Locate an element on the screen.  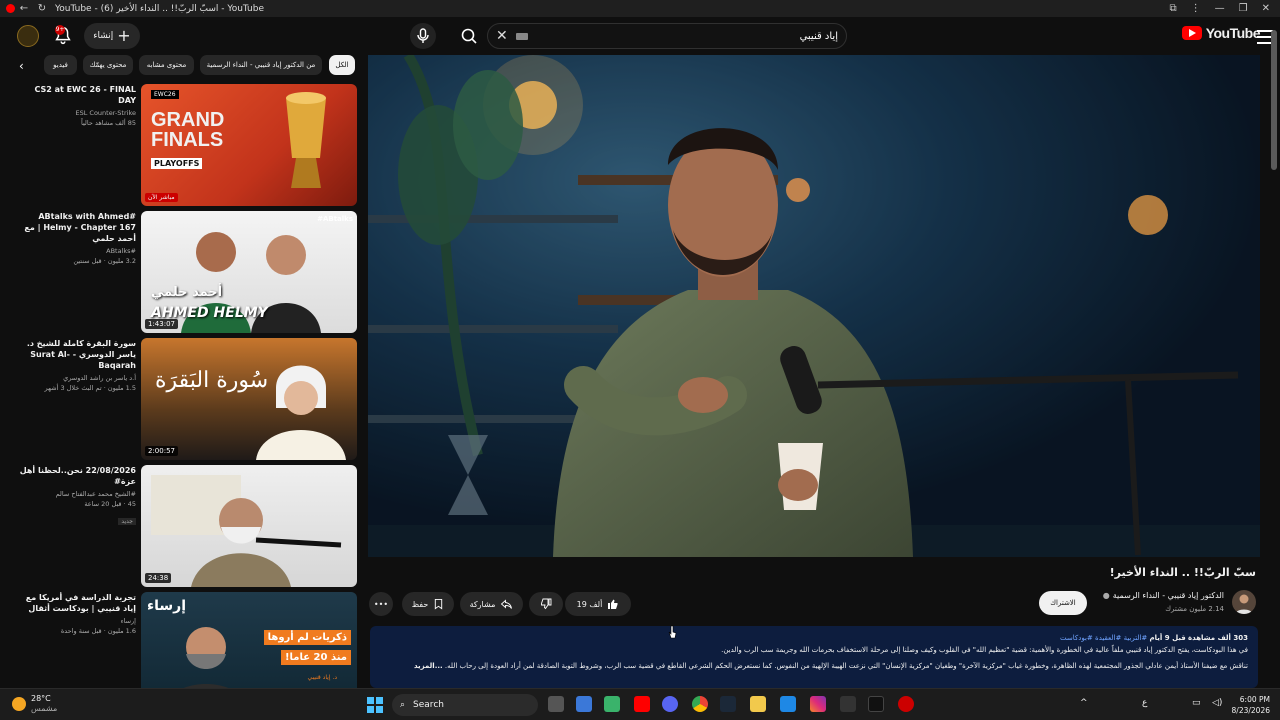
thumb-text-playoffs: PLAYOFFS is located at coordinates (177, 163).